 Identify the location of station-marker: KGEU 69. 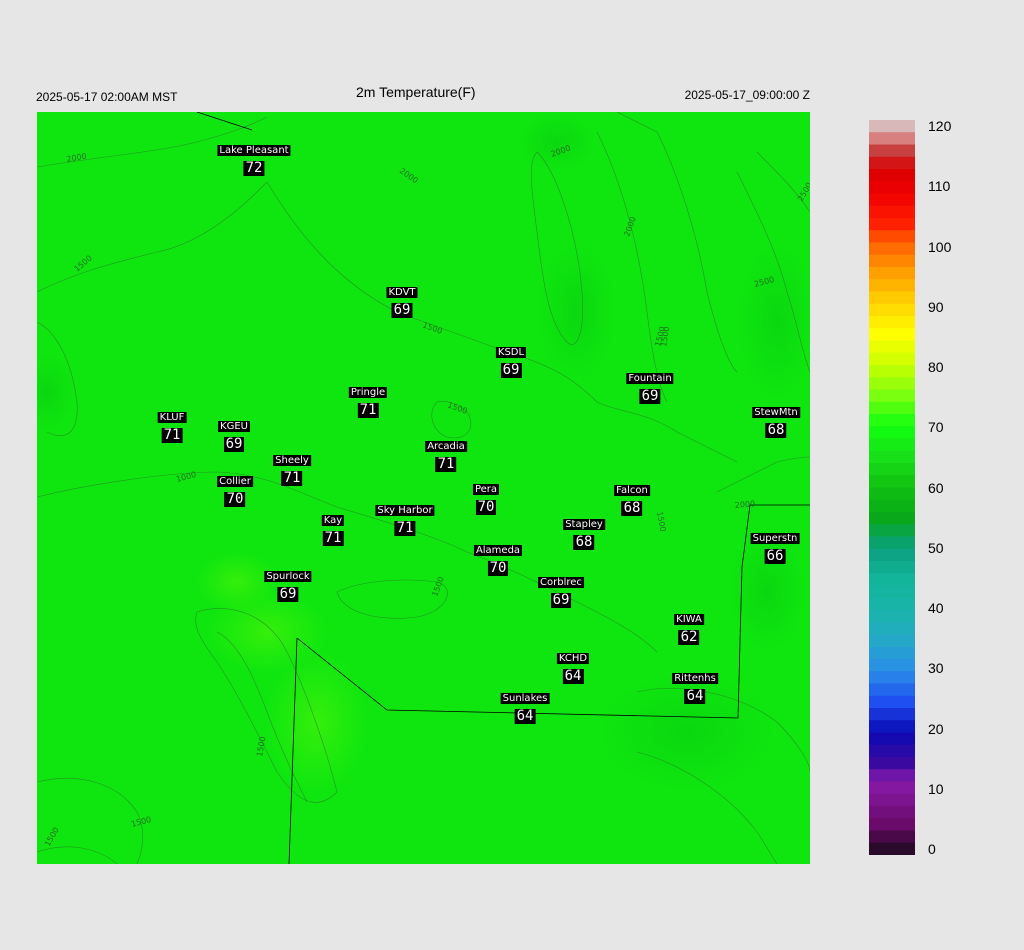
(234, 434).